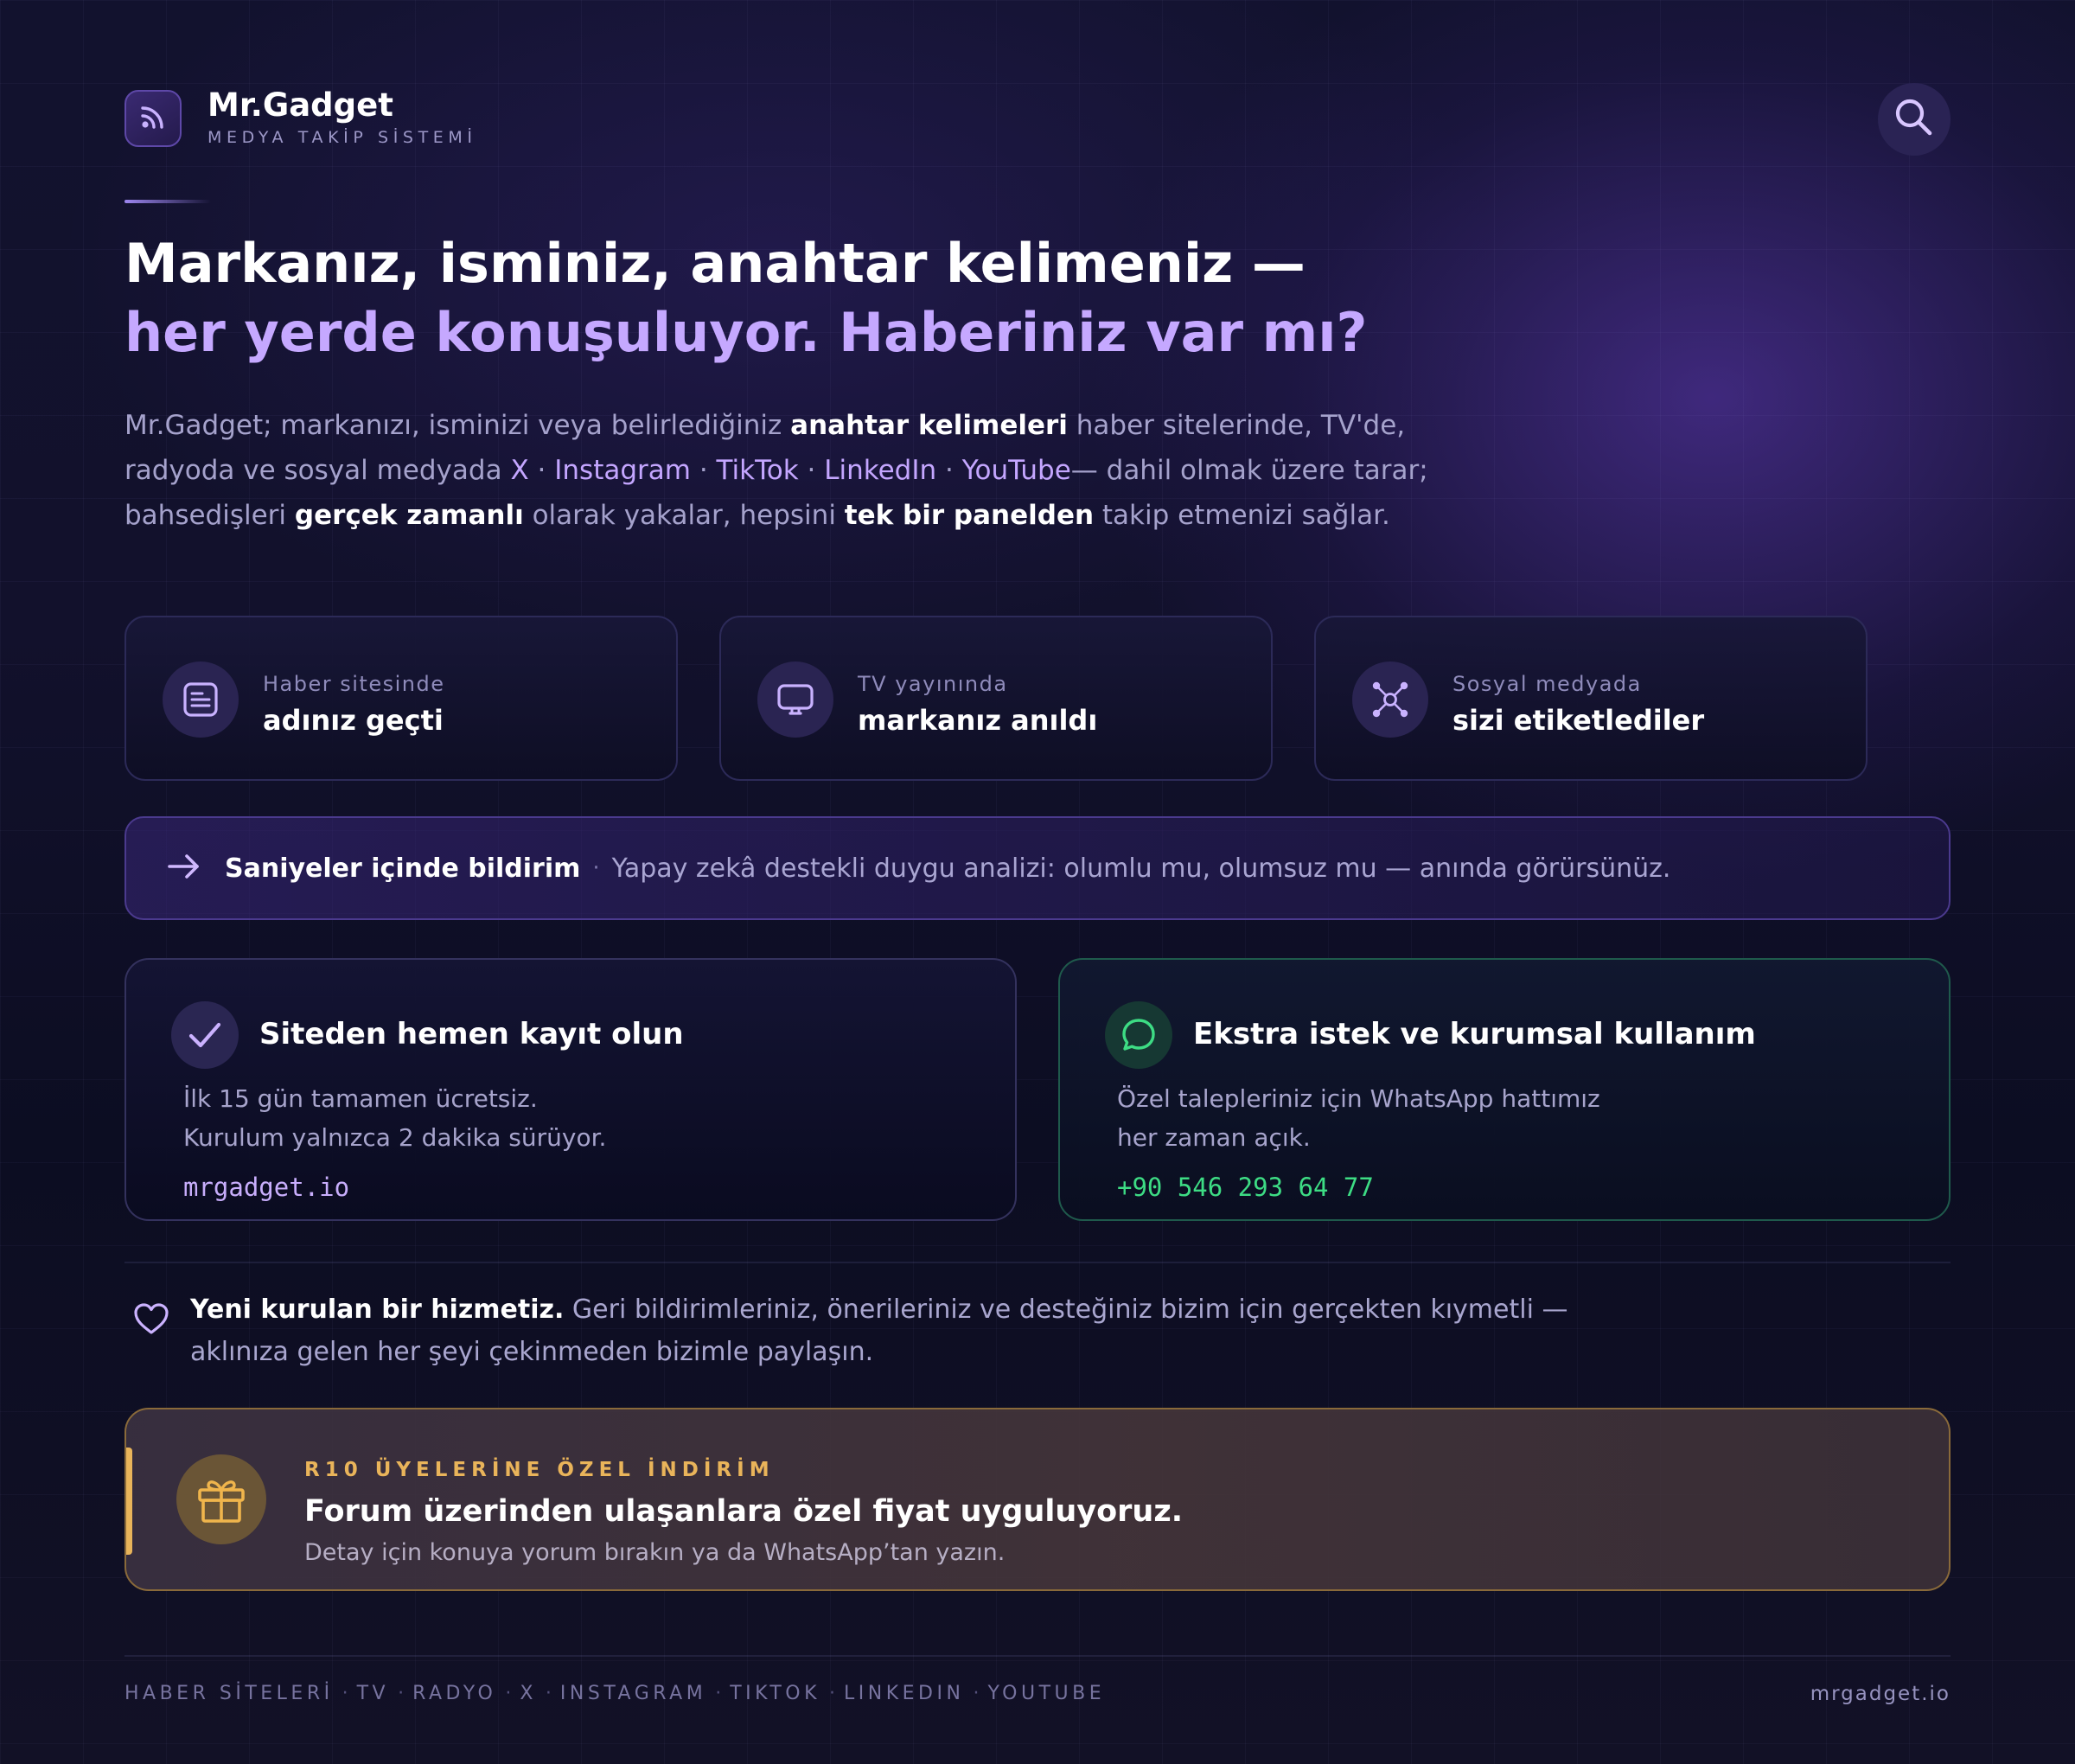 The image size is (2075, 1764). I want to click on footer-channel: TV, so click(373, 1693).